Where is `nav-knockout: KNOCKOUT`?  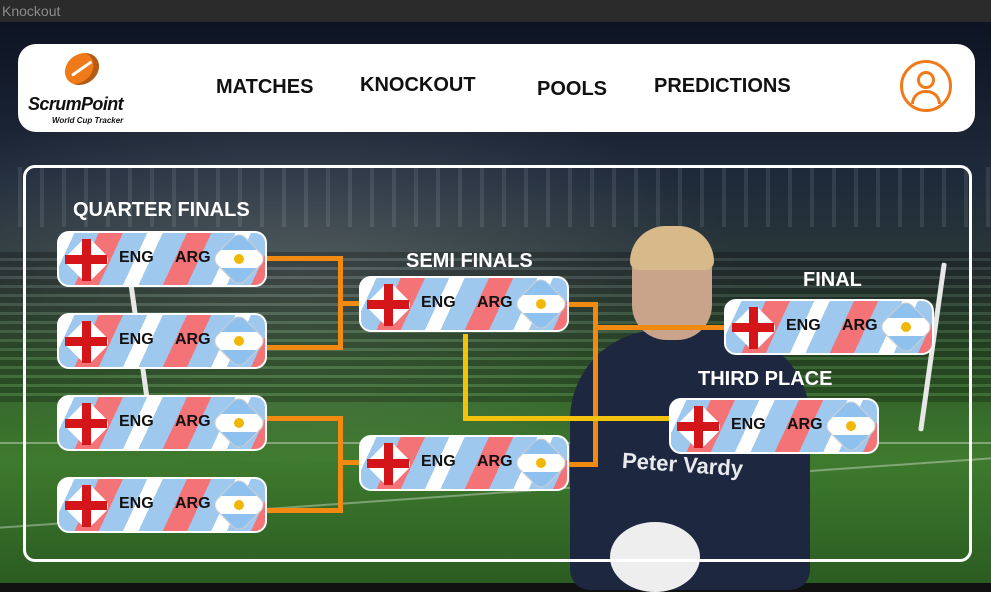
nav-knockout: KNOCKOUT is located at coordinates (418, 85).